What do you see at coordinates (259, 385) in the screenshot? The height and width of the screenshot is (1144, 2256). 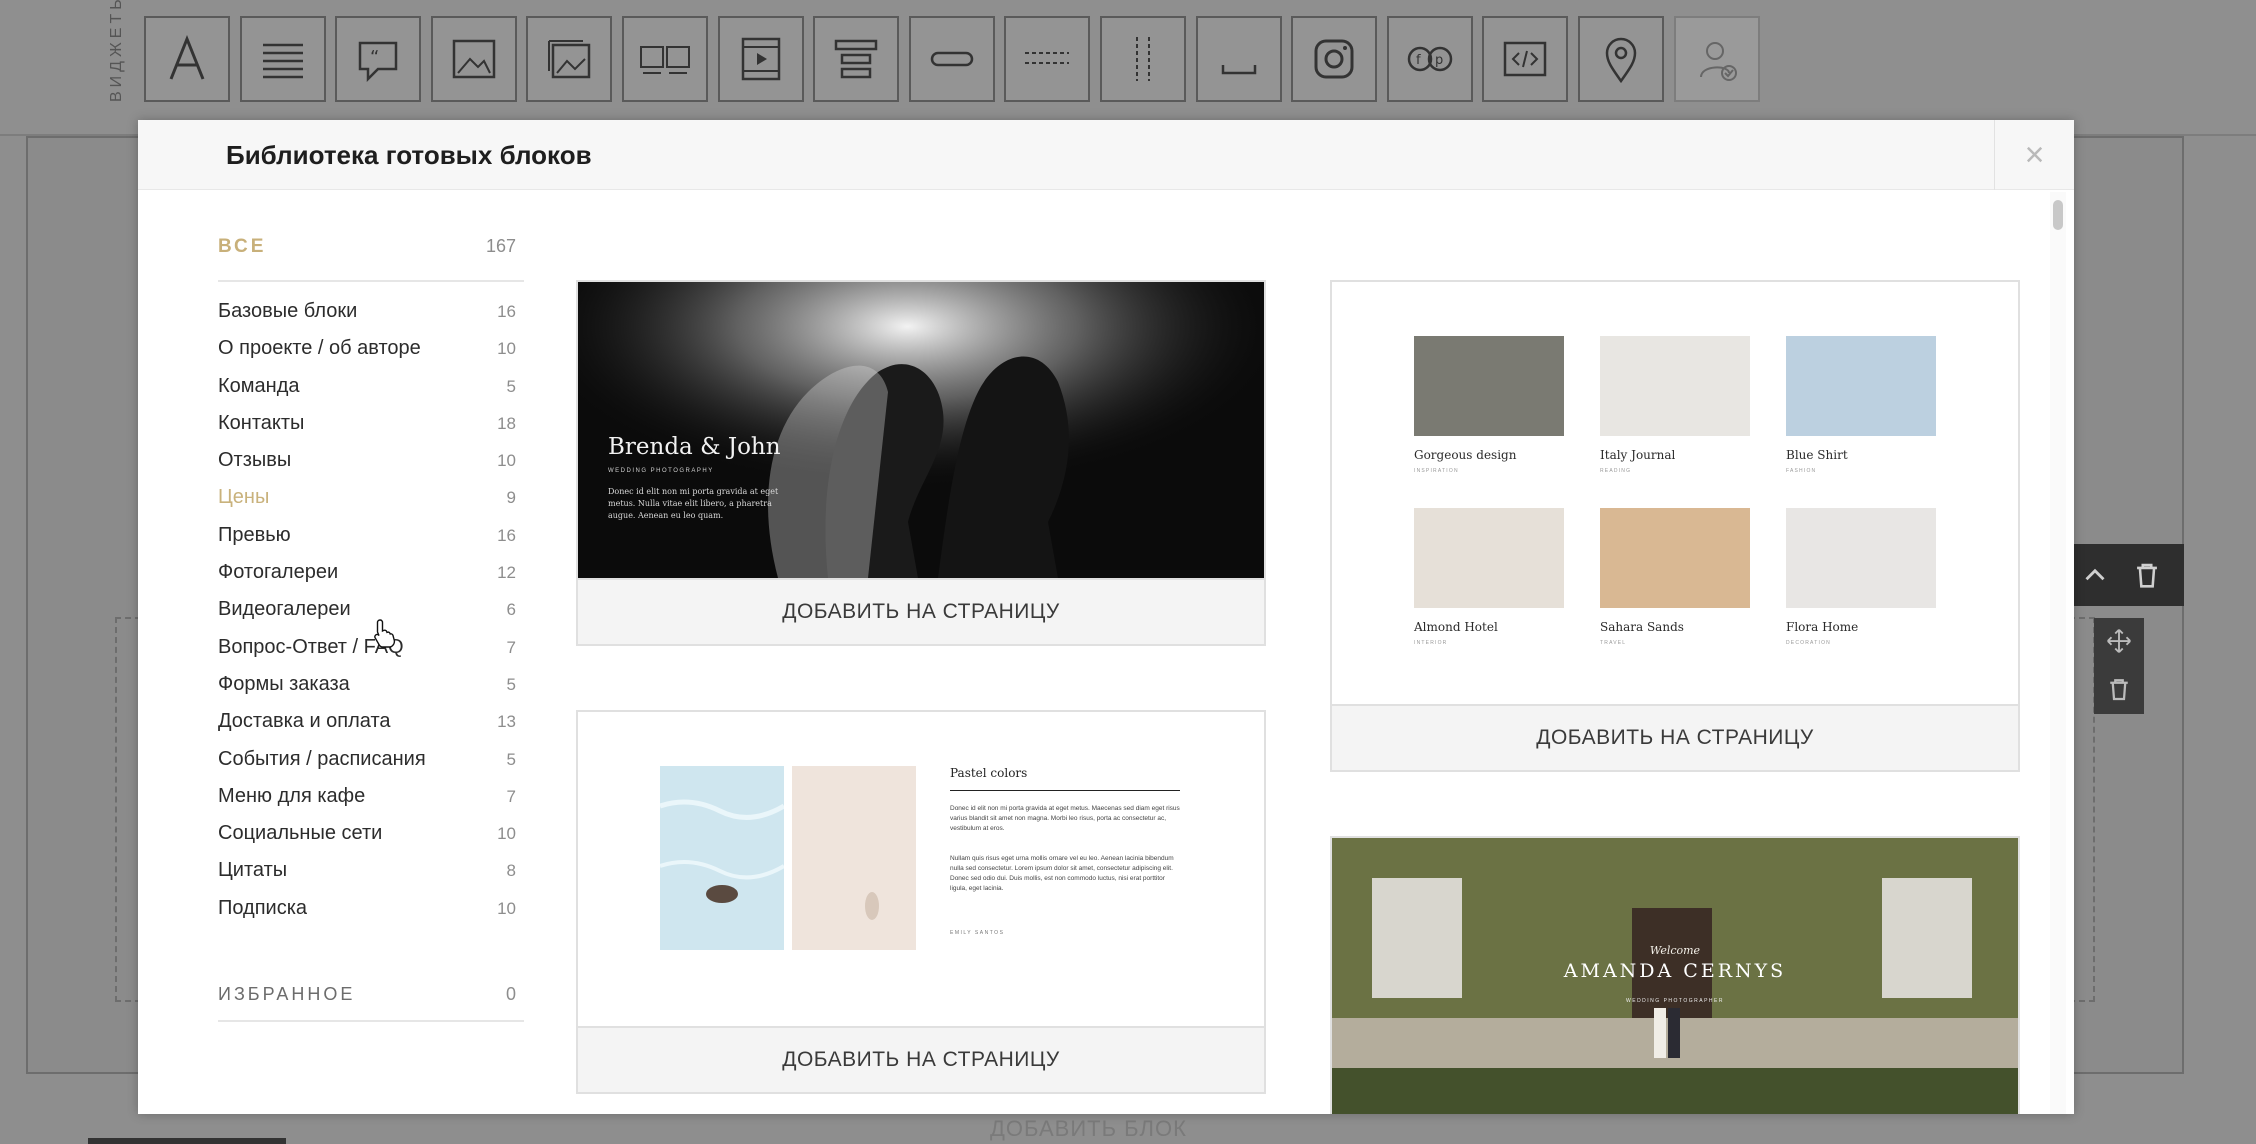 I see `category-label: Команда` at bounding box center [259, 385].